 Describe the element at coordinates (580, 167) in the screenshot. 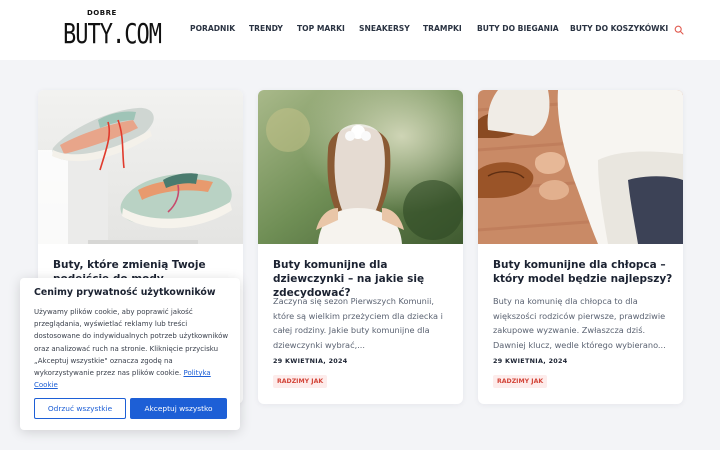

I see `article-image-boy-shoes` at that location.